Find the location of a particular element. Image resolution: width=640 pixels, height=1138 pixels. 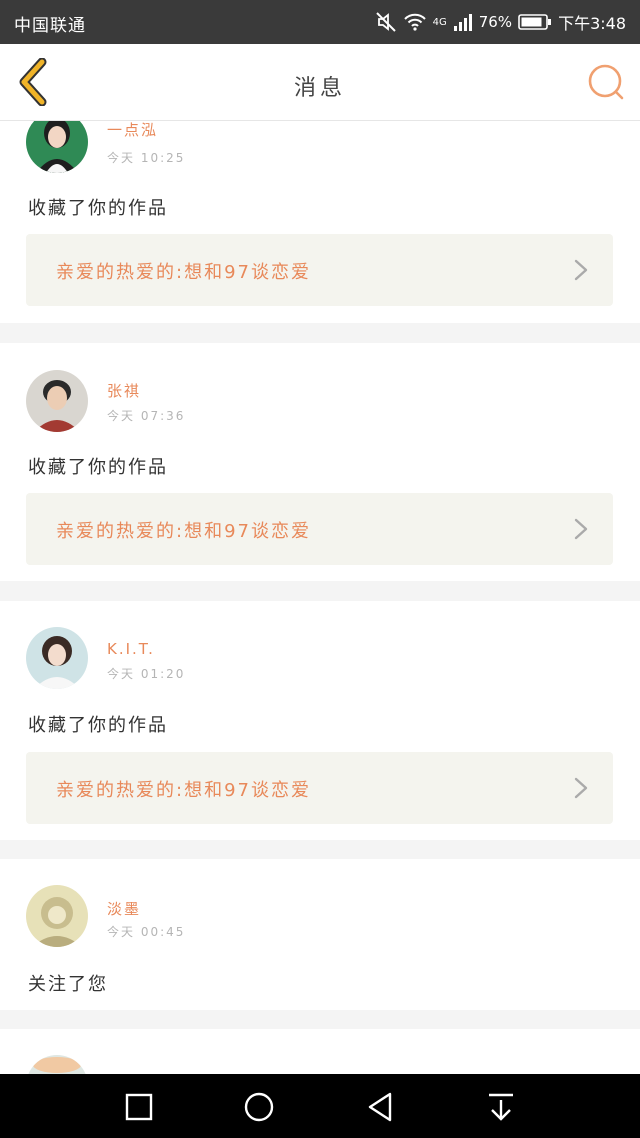

search-icon is located at coordinates (606, 82).